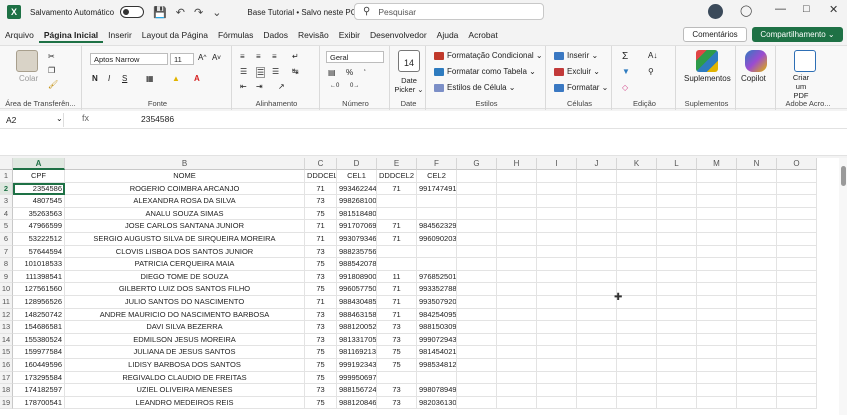  What do you see at coordinates (321, 352) in the screenshot?
I see `cell-c15: 75` at bounding box center [321, 352].